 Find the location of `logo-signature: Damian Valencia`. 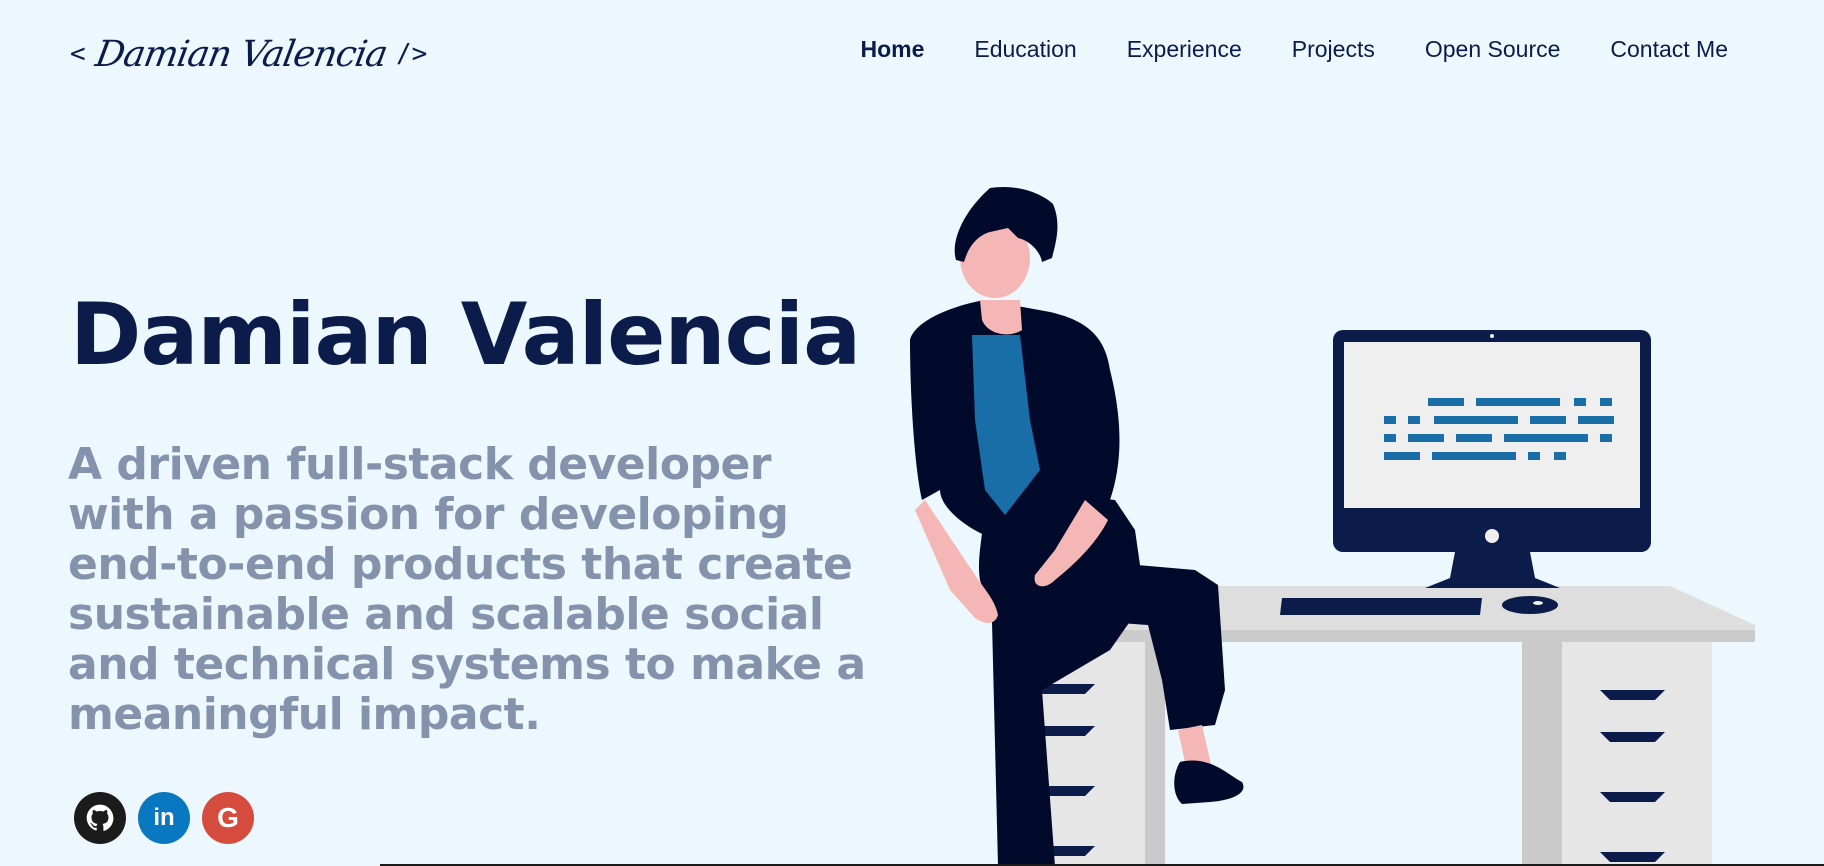

logo-signature: Damian Valencia is located at coordinates (241, 54).